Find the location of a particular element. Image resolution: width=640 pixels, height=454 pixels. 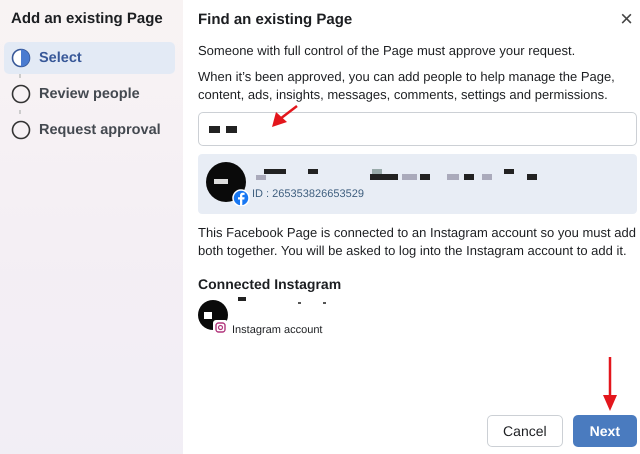

page-result-item: ID : 265353826653529 is located at coordinates (417, 184).